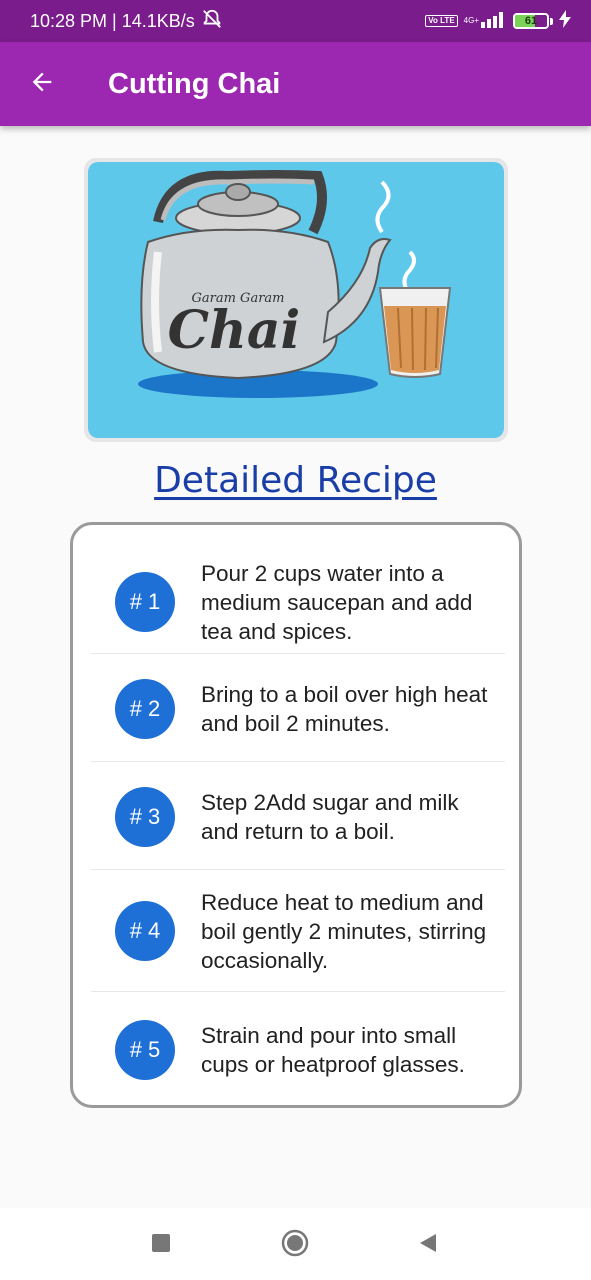  I want to click on circle-home-icon, so click(295, 1245).